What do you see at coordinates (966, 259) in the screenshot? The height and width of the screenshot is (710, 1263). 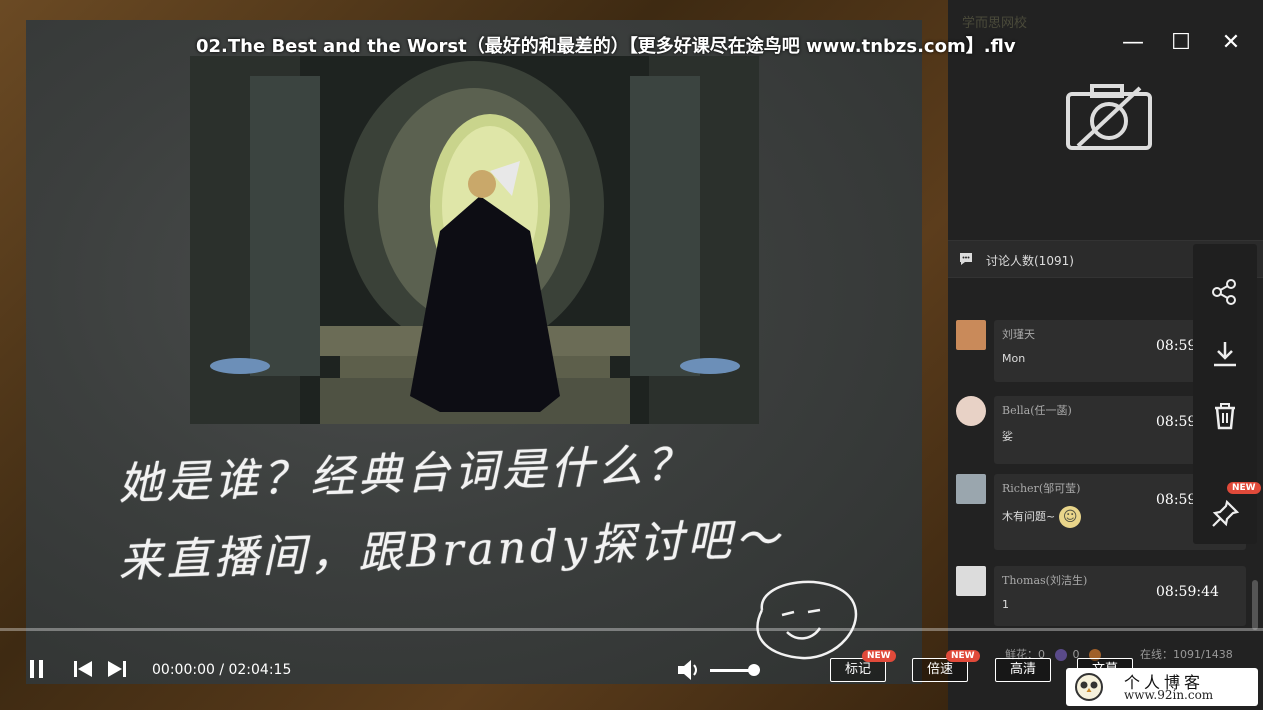 I see `chat-bubble-icon` at bounding box center [966, 259].